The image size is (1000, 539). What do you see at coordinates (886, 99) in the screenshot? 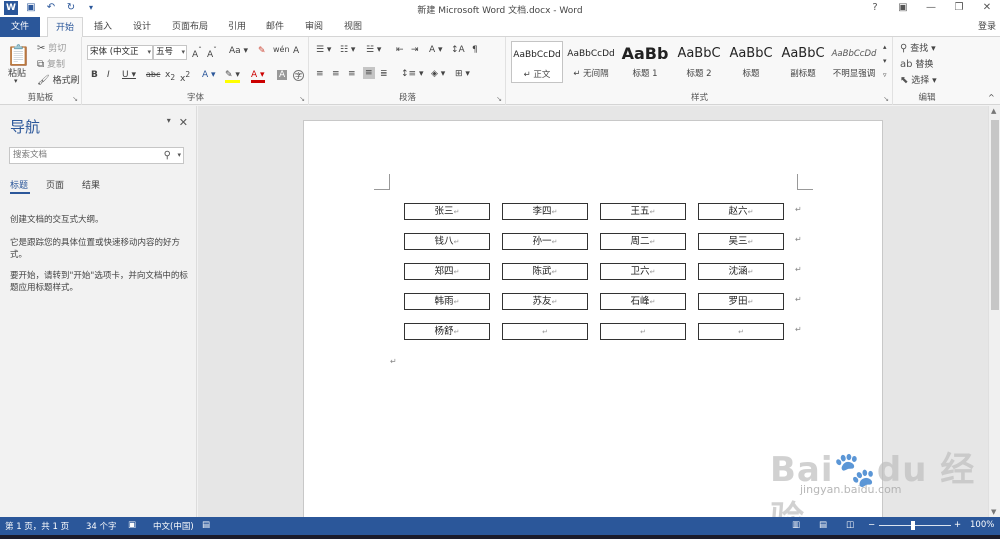
I see `styles-launcher-icon: ↘` at bounding box center [886, 99].